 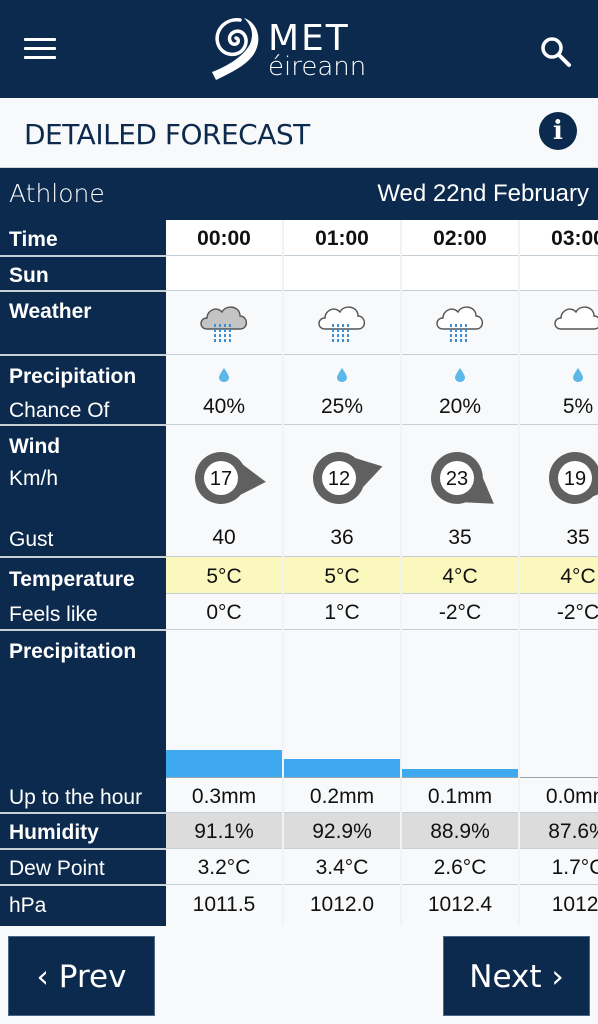 I want to click on pressure-cell: 1012., so click(x=559, y=905).